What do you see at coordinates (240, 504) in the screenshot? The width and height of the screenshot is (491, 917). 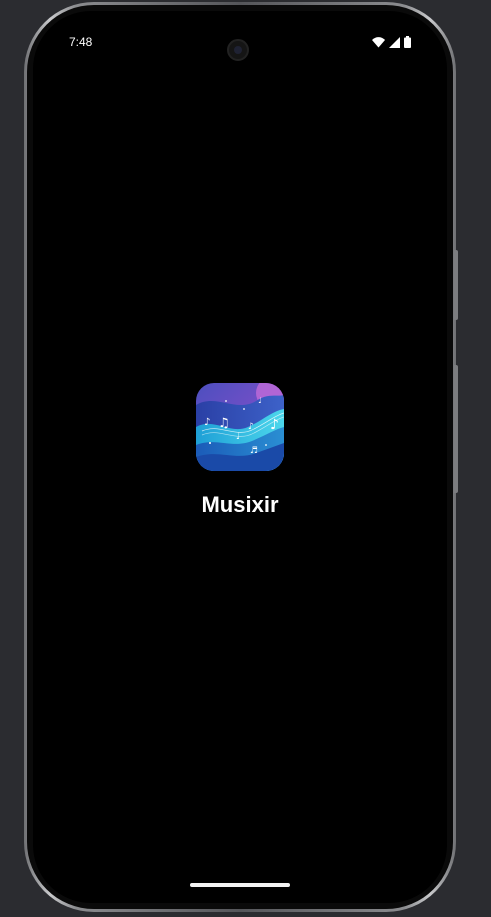 I see `app-name: Musixir` at bounding box center [240, 504].